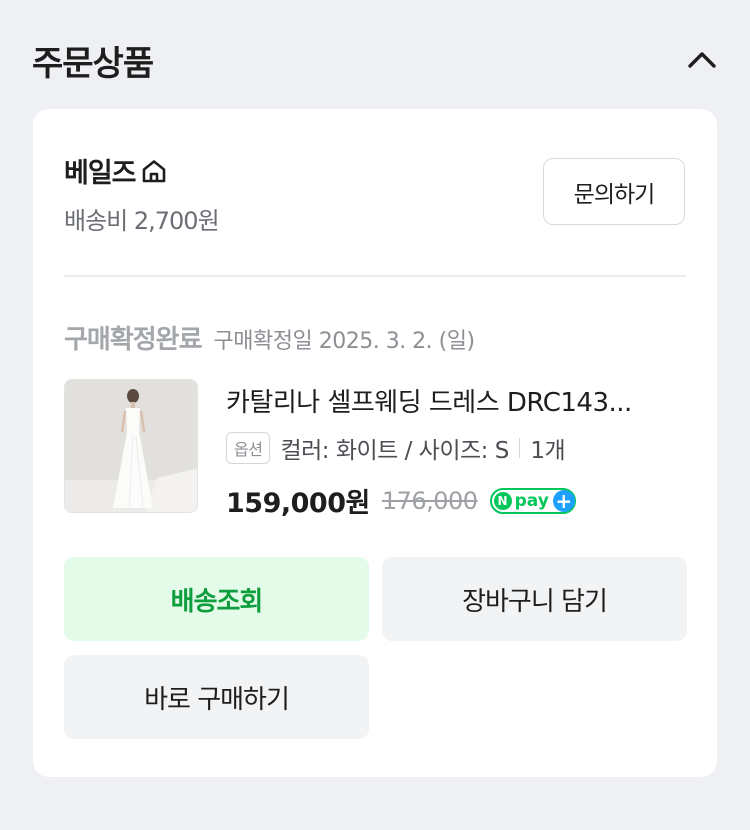 This screenshot has height=830, width=750. I want to click on product-thumbnail, so click(131, 446).